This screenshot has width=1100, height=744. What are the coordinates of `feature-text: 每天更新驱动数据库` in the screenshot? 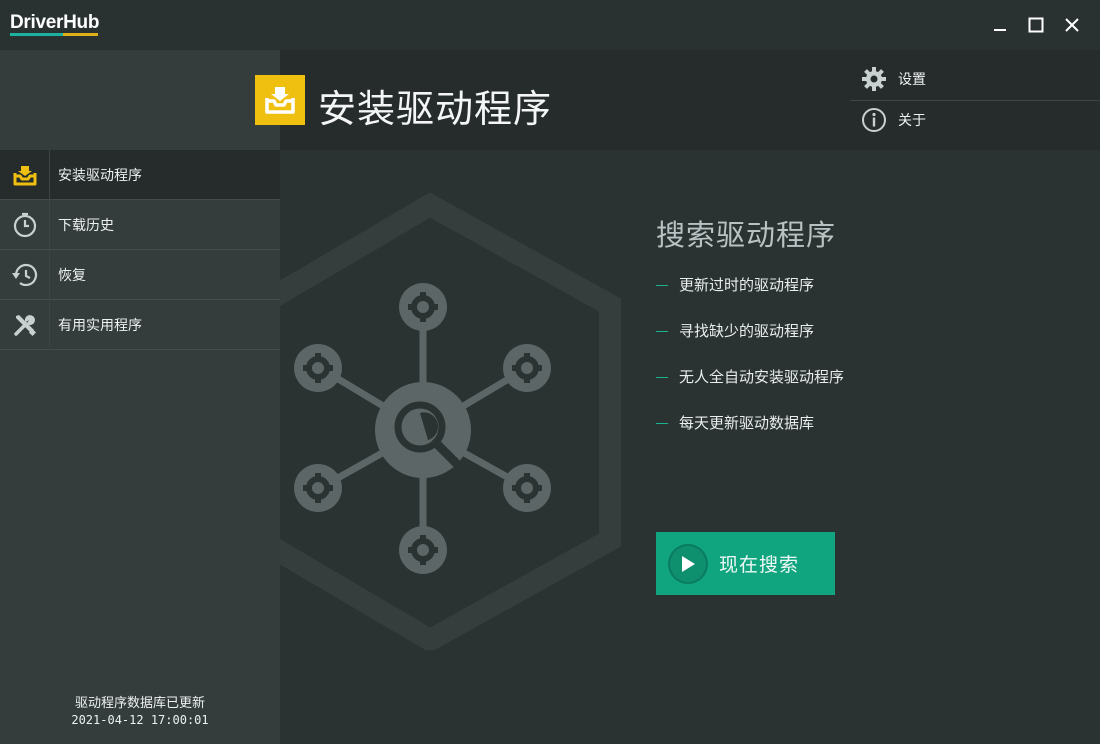 It's located at (747, 423).